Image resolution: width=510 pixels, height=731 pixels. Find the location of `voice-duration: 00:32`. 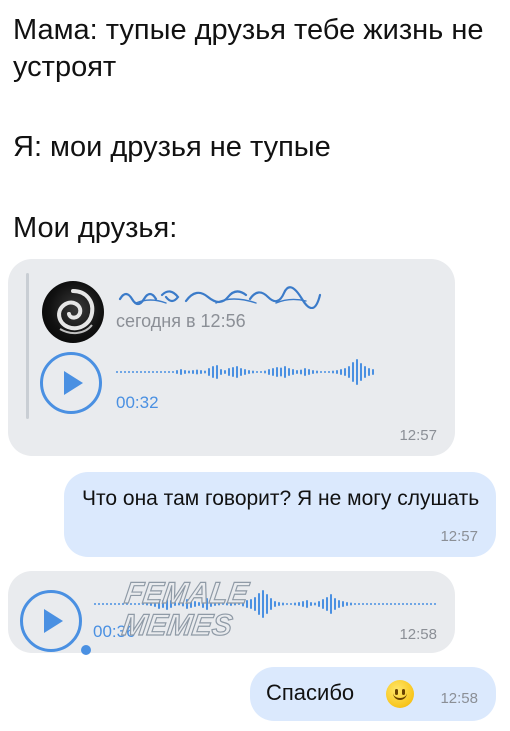

voice-duration: 00:32 is located at coordinates (137, 402).